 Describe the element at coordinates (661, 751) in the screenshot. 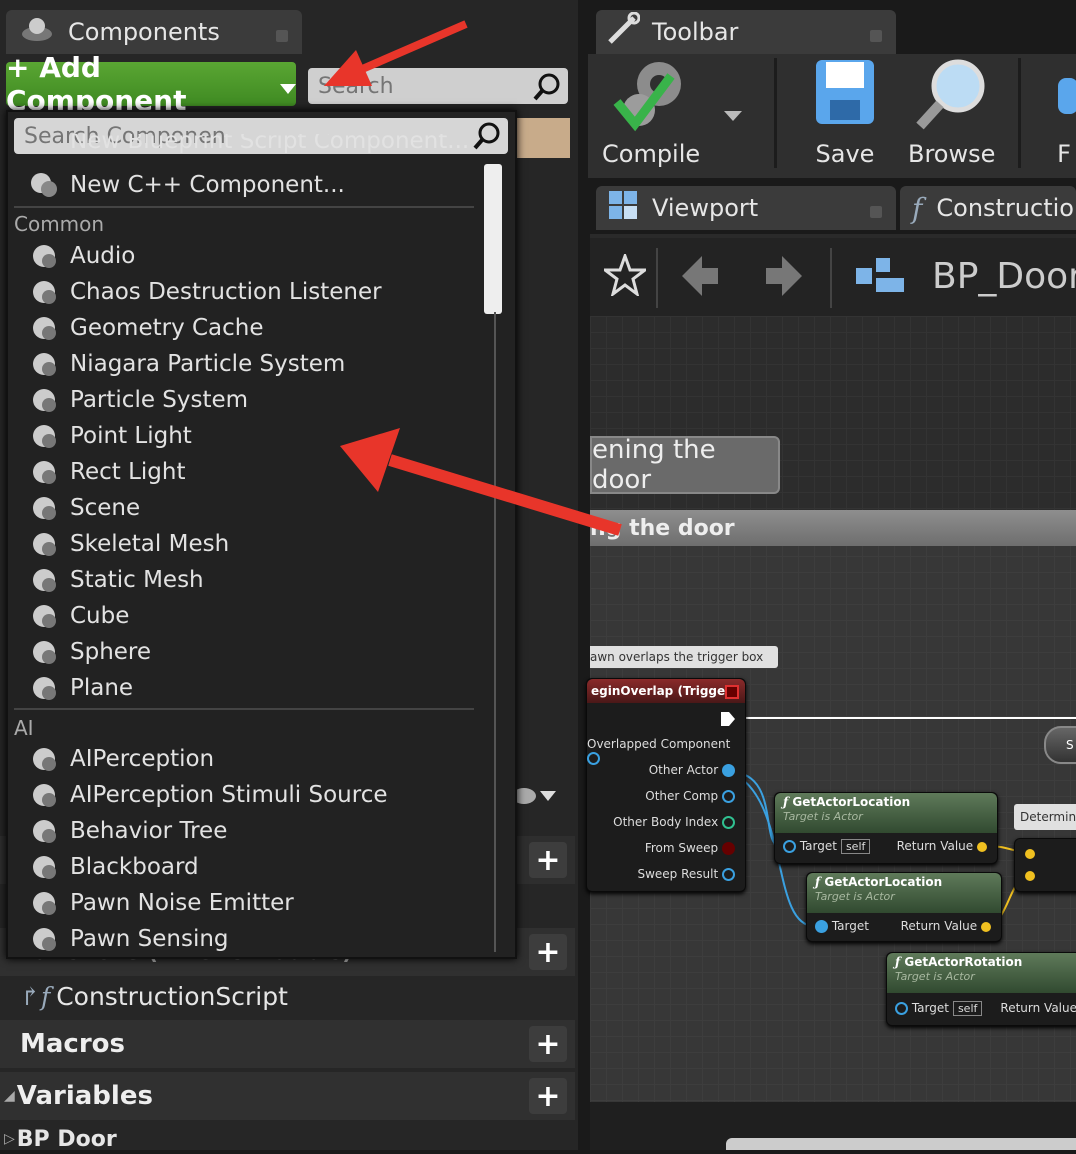

I see `pin-overlapped-component: Overlapped Component` at that location.